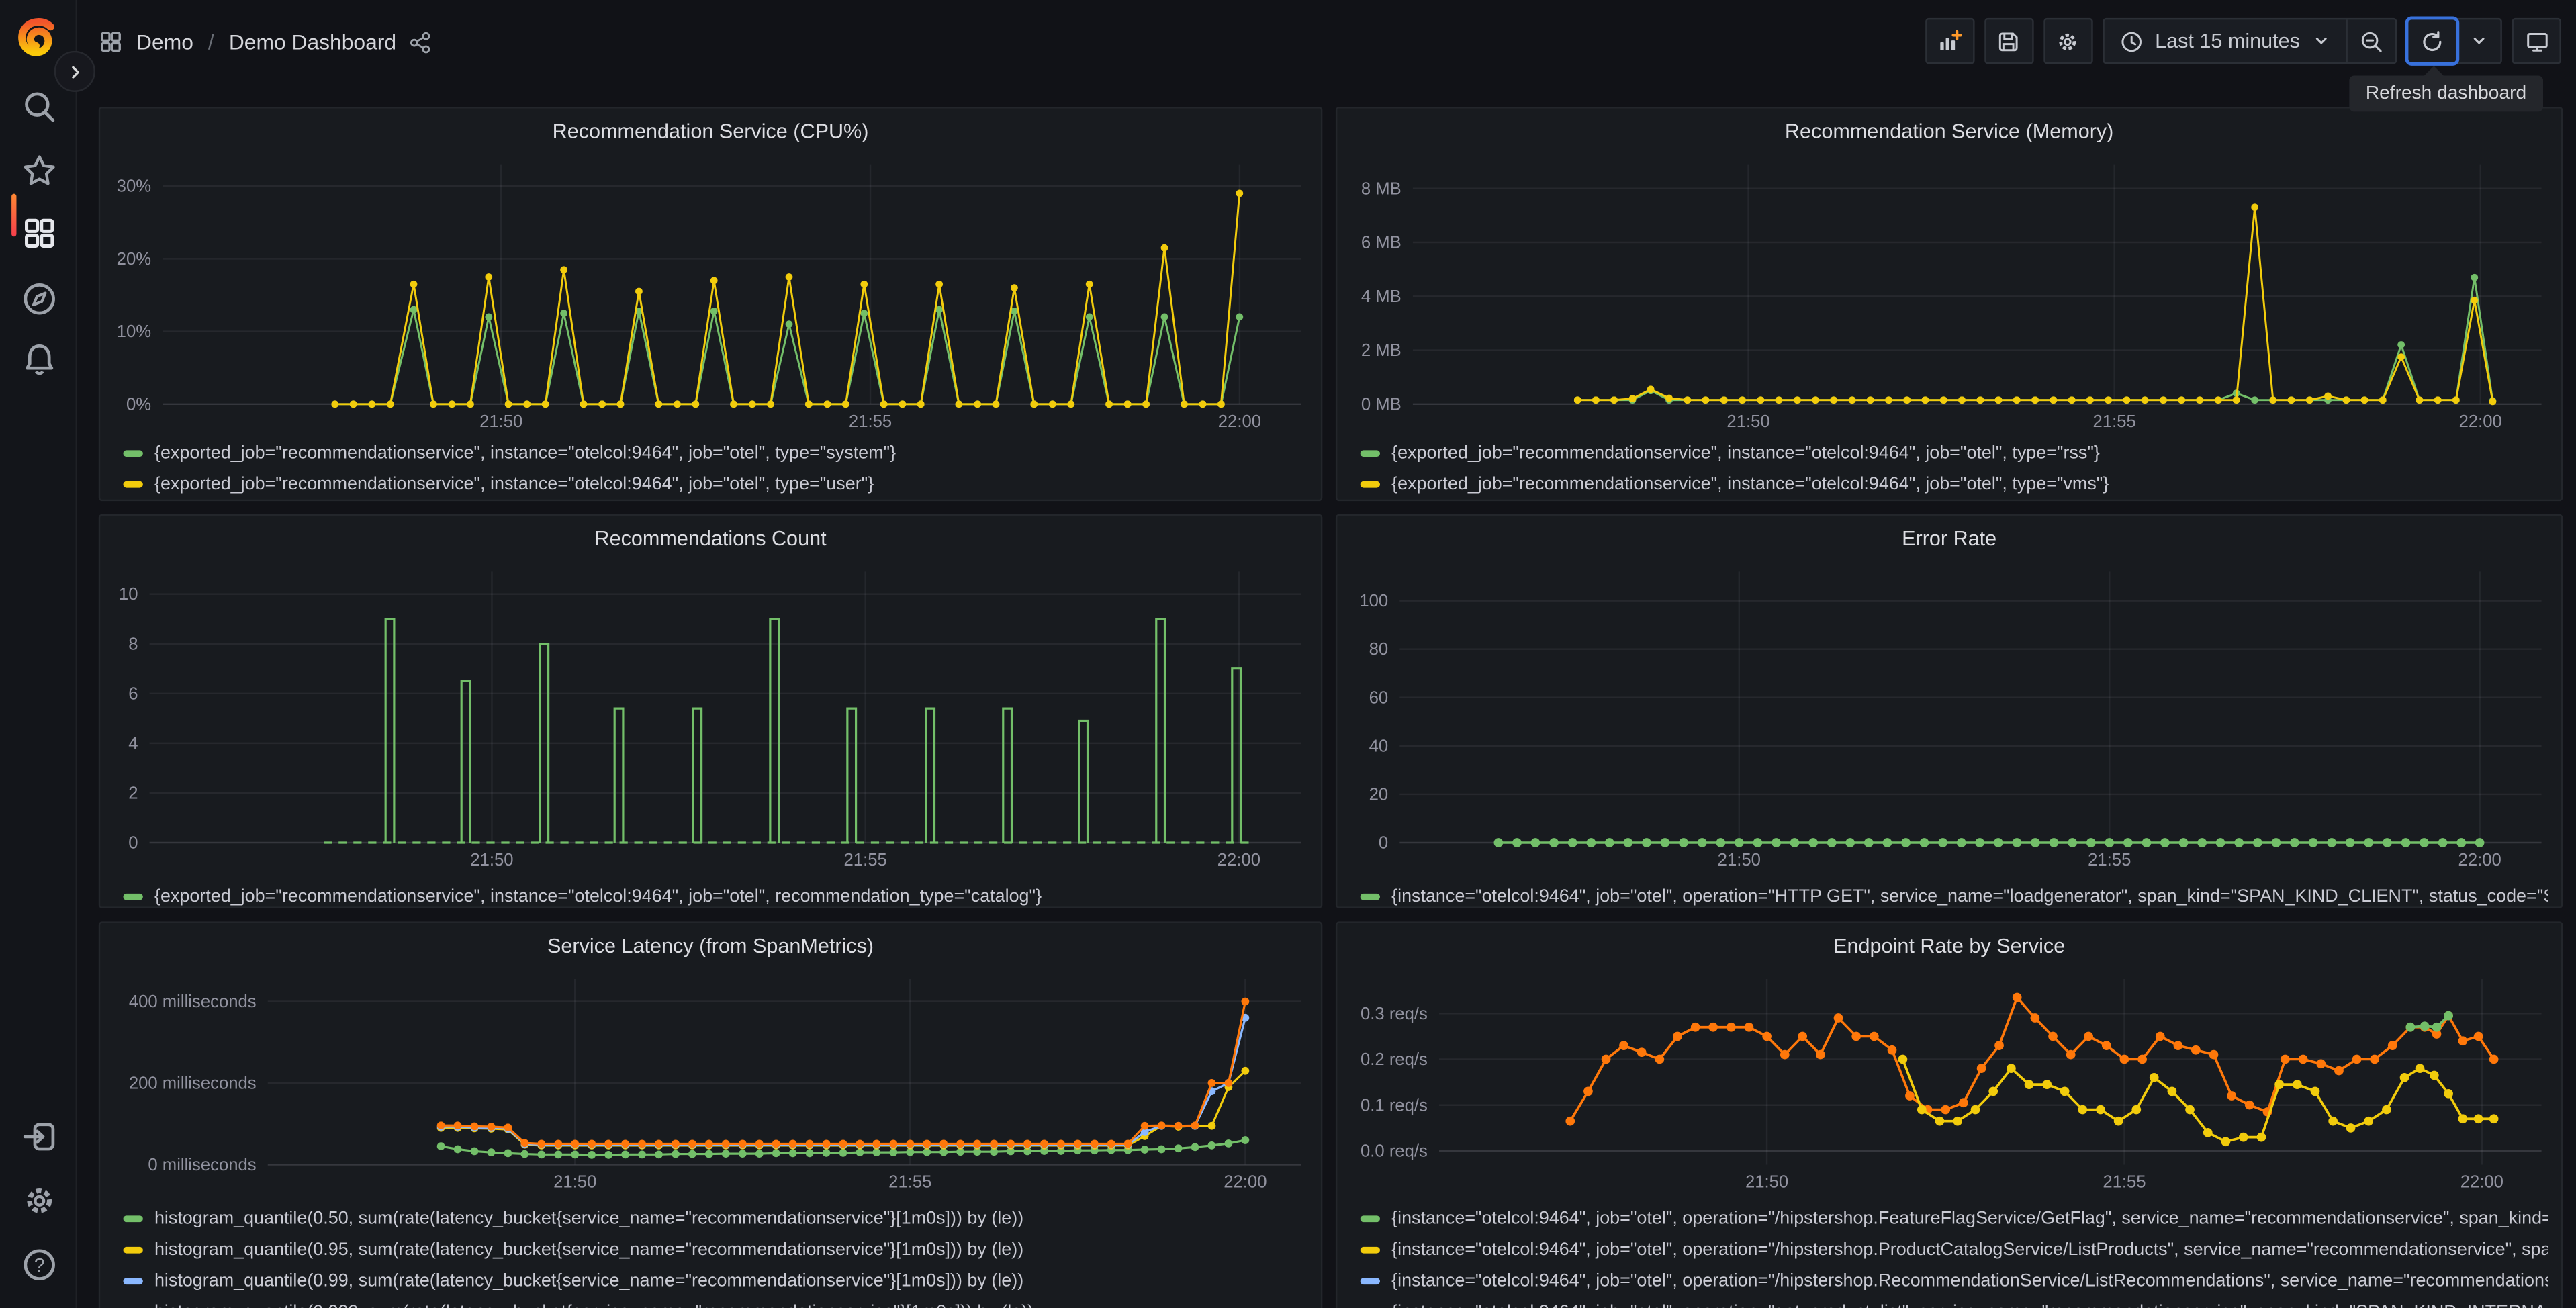  Describe the element at coordinates (1950, 715) in the screenshot. I see `error-rate-chart: 21:50 21:55 22:00 0 20 40 60 80 100` at that location.